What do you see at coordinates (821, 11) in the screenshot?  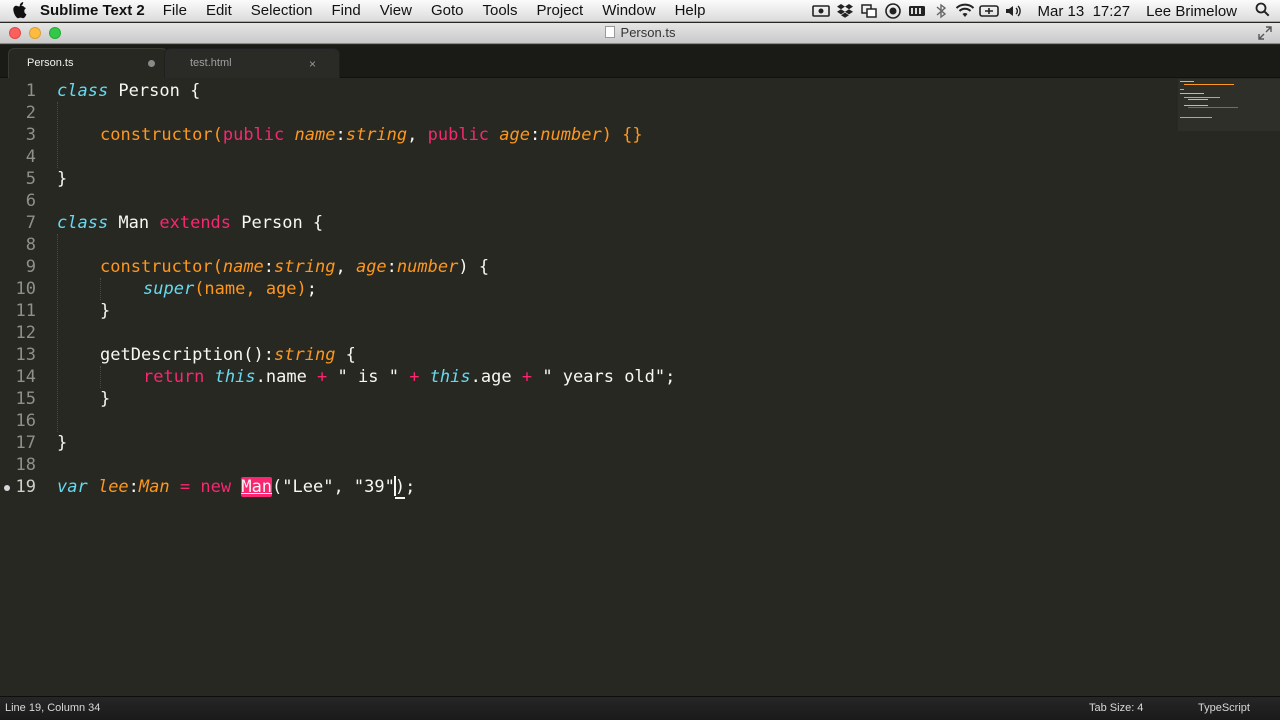 I see `screen-record-icon` at bounding box center [821, 11].